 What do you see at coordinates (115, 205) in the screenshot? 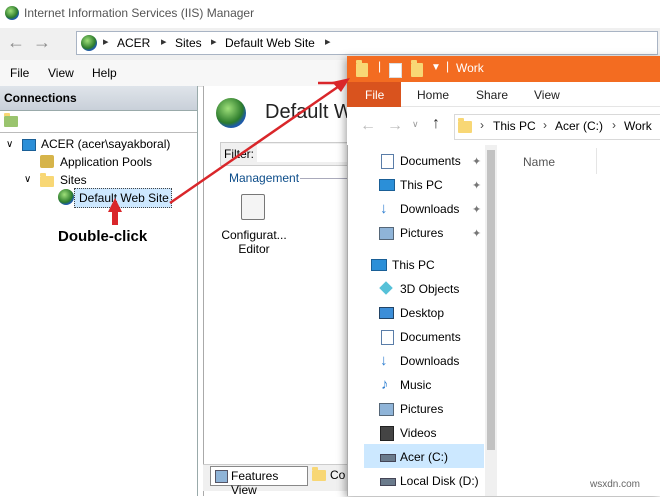
I see `annotation-up-arrowhead` at bounding box center [115, 205].